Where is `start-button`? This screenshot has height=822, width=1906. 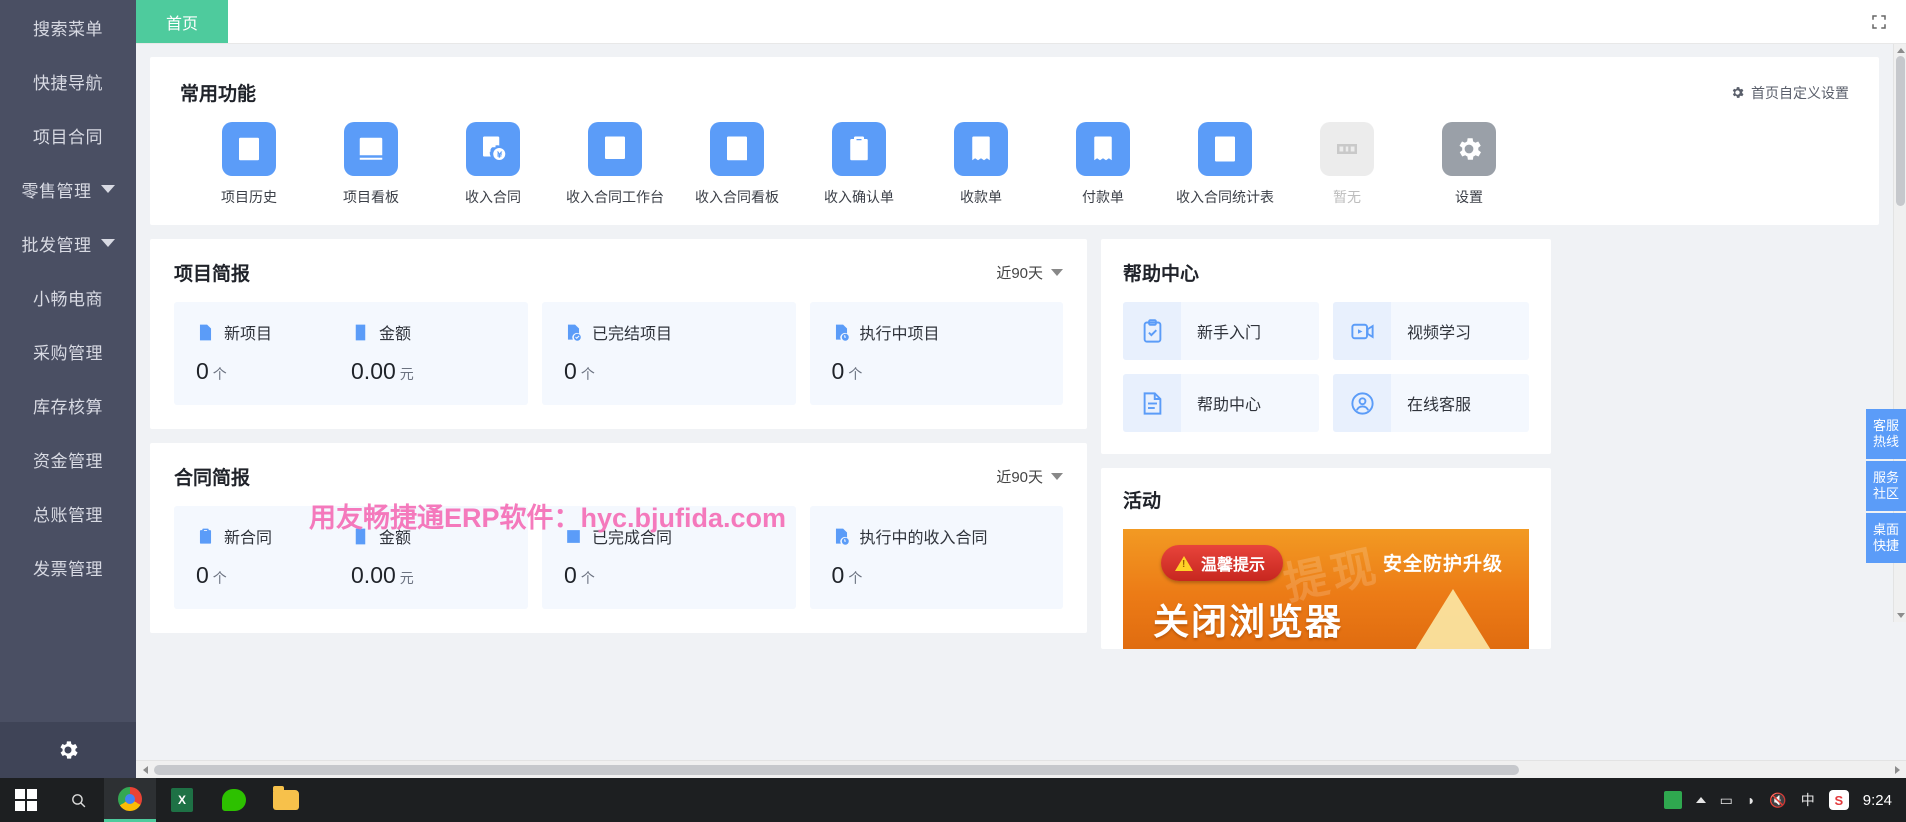 start-button is located at coordinates (26, 800).